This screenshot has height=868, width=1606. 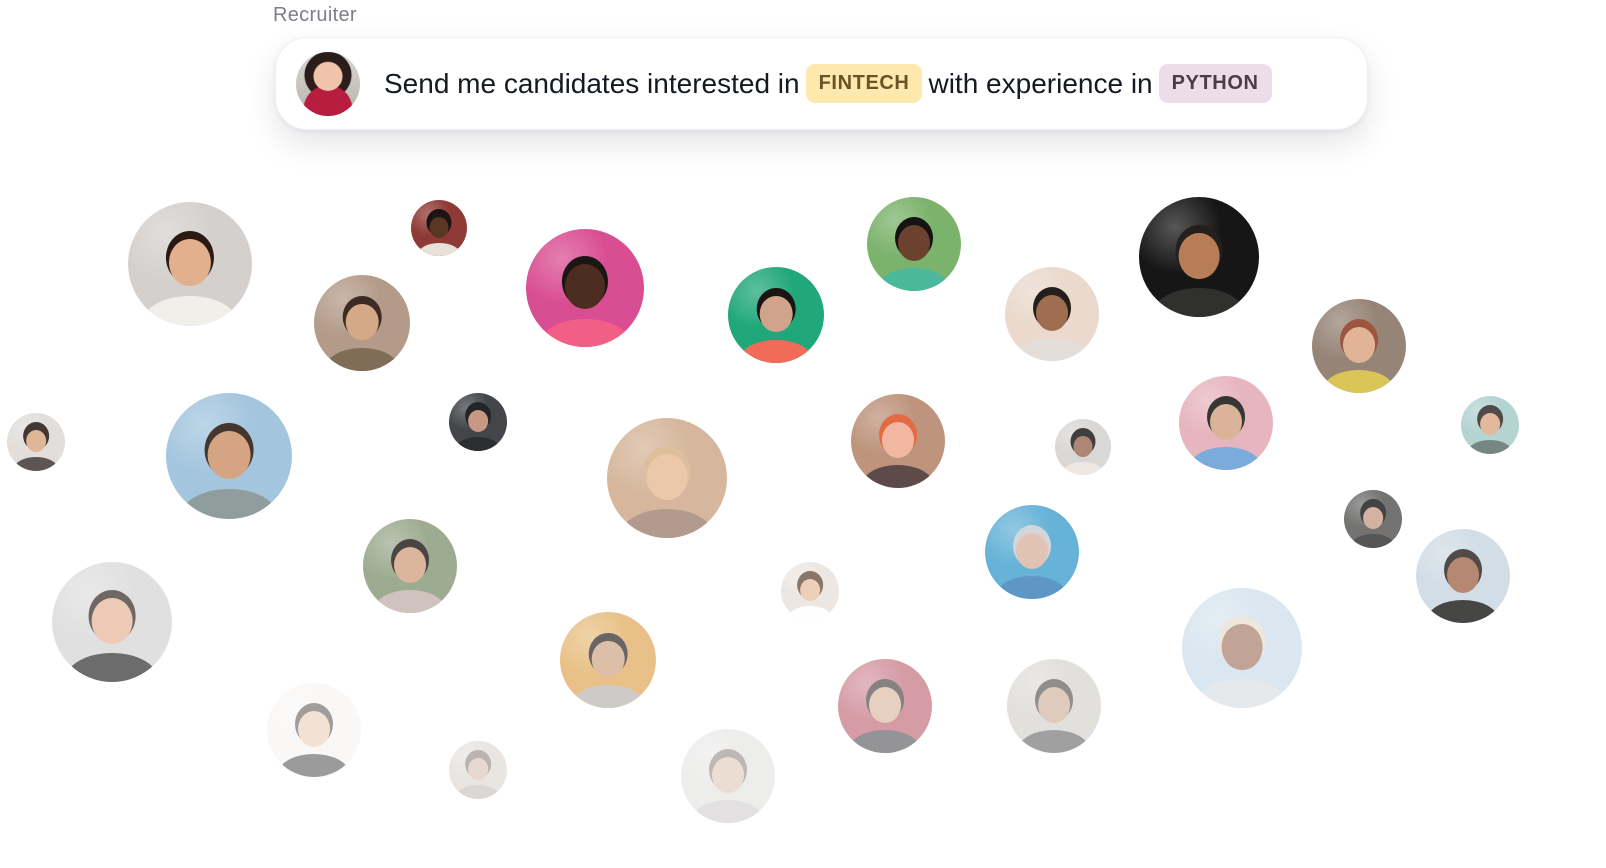 What do you see at coordinates (1215, 83) in the screenshot?
I see `python-tag: PYTHON` at bounding box center [1215, 83].